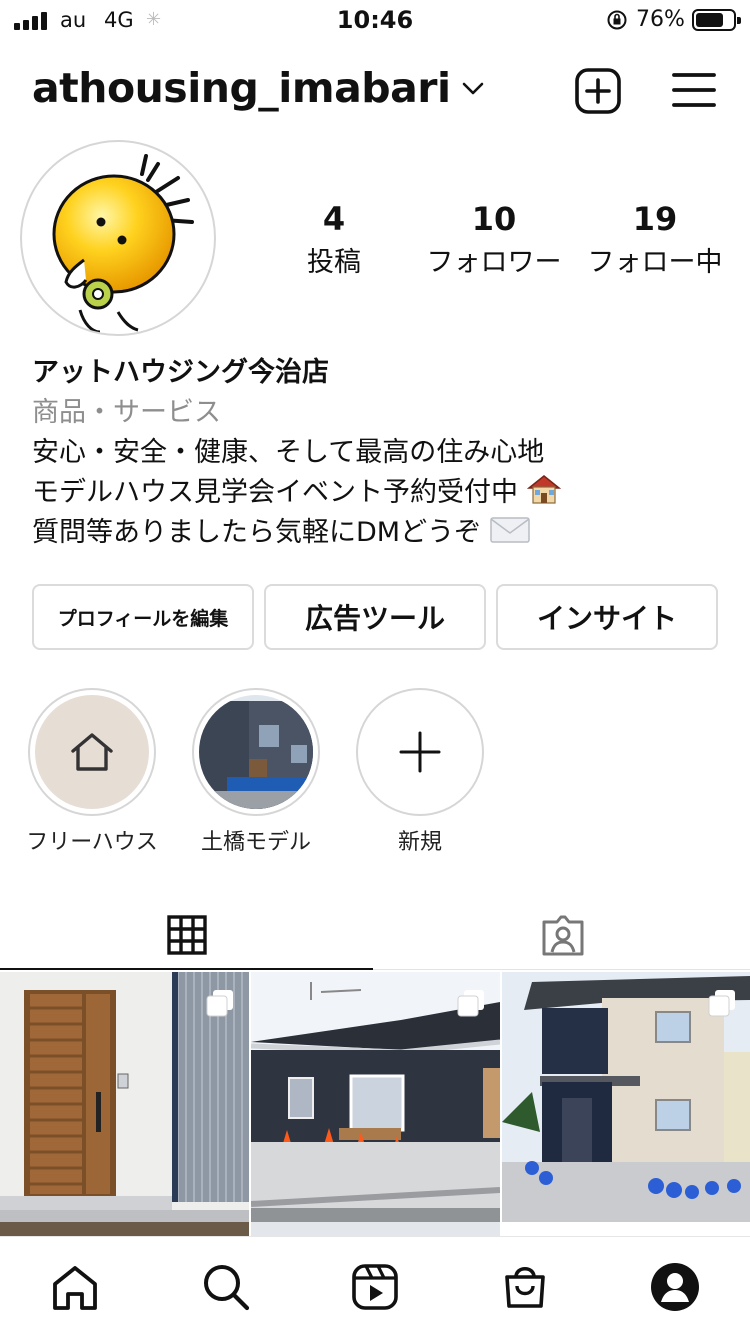 The width and height of the screenshot is (750, 1334). I want to click on profile-avatar, so click(118, 238).